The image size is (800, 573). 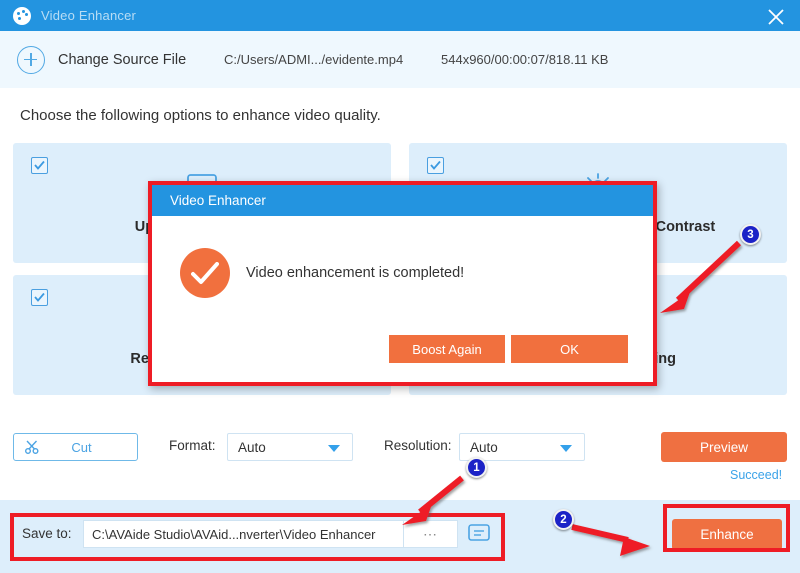 What do you see at coordinates (484, 447) in the screenshot?
I see `resolution-value: Auto` at bounding box center [484, 447].